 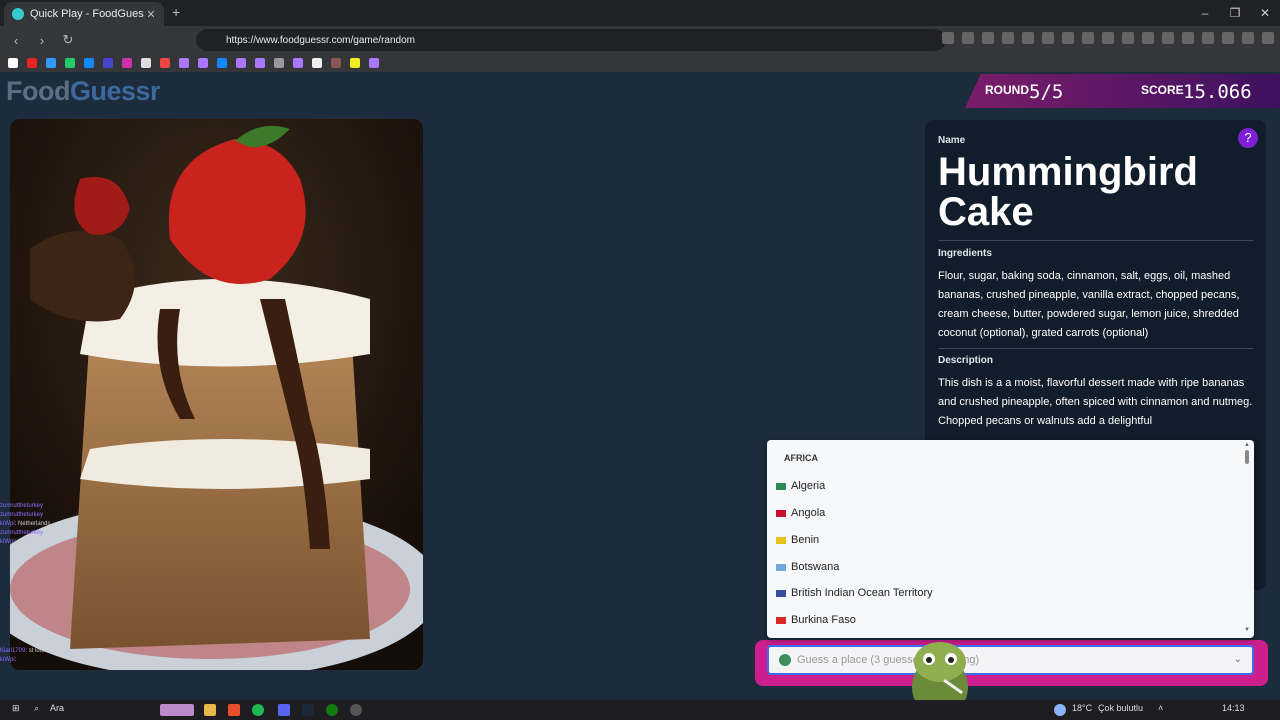 What do you see at coordinates (42, 40) in the screenshot?
I see `forward-icon: ›` at bounding box center [42, 40].